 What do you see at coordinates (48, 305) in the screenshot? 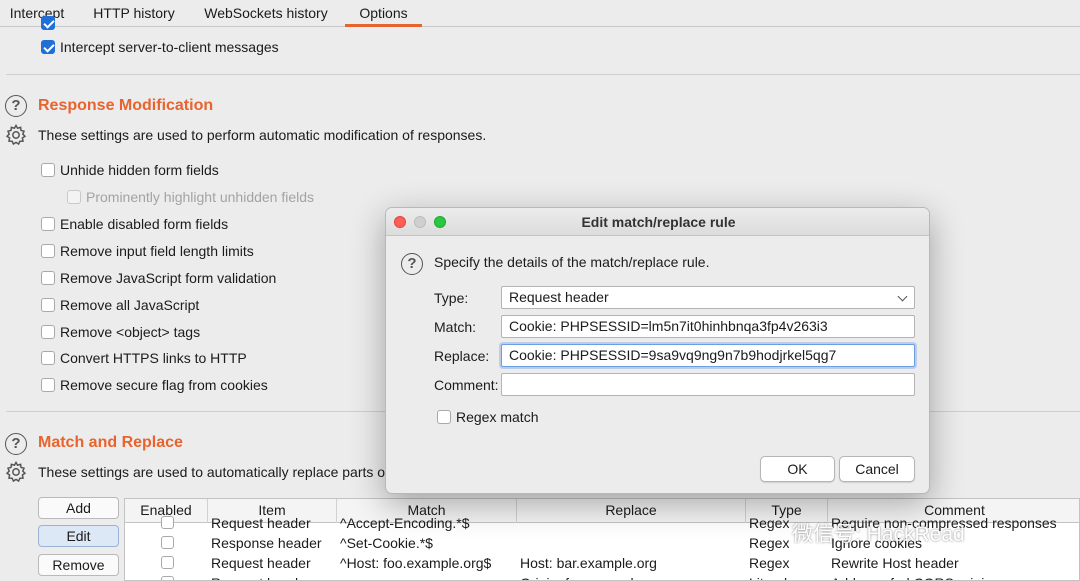
I see `remove-all-js-checkbox` at bounding box center [48, 305].